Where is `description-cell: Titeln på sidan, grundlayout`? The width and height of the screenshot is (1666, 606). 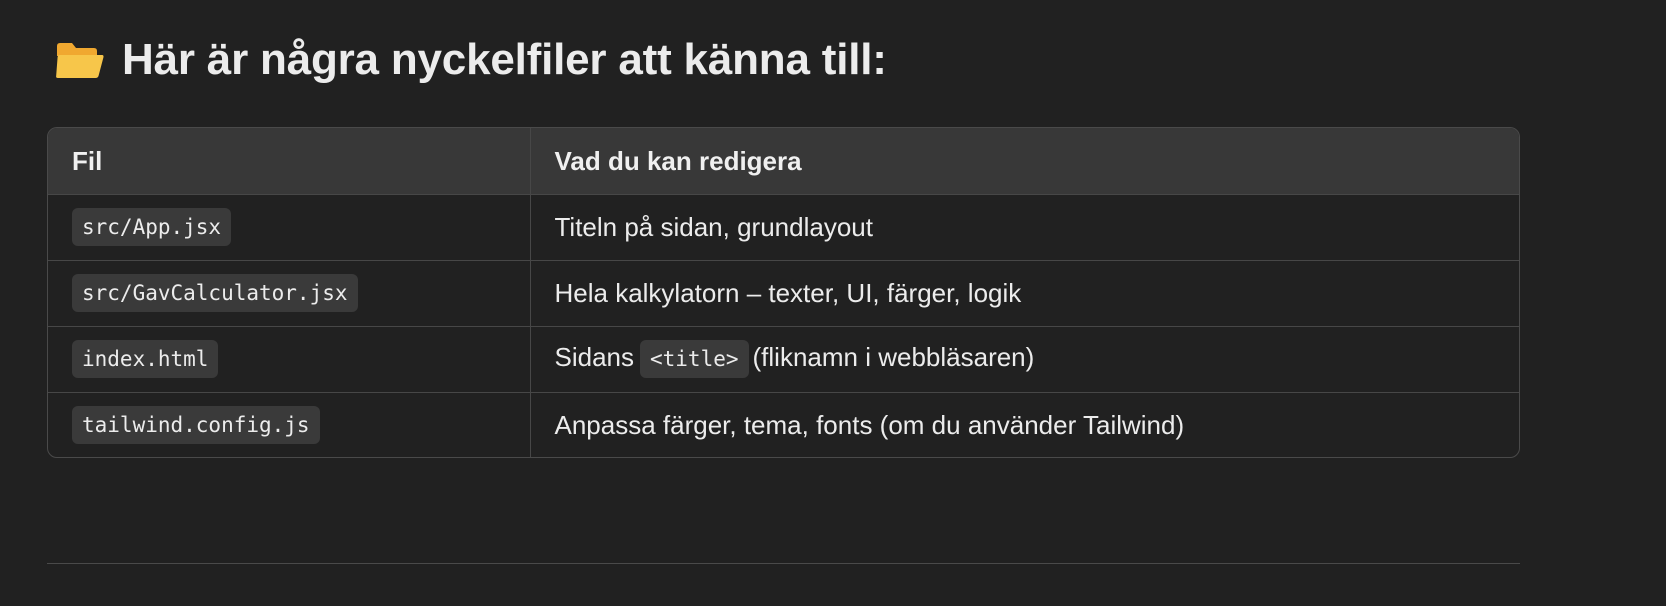
description-cell: Titeln på sidan, grundlayout is located at coordinates (1024, 227).